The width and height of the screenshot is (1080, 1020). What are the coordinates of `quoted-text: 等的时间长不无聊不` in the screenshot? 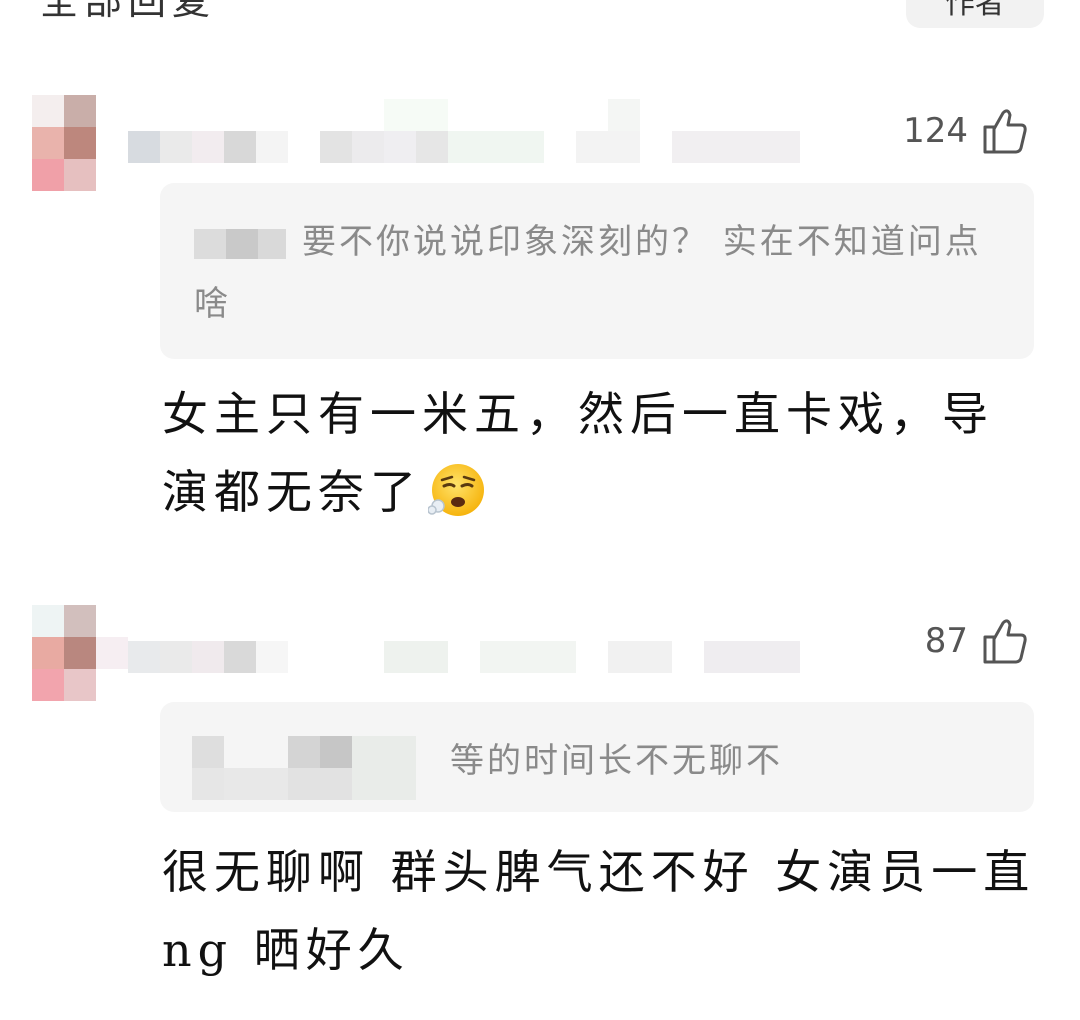 It's located at (616, 761).